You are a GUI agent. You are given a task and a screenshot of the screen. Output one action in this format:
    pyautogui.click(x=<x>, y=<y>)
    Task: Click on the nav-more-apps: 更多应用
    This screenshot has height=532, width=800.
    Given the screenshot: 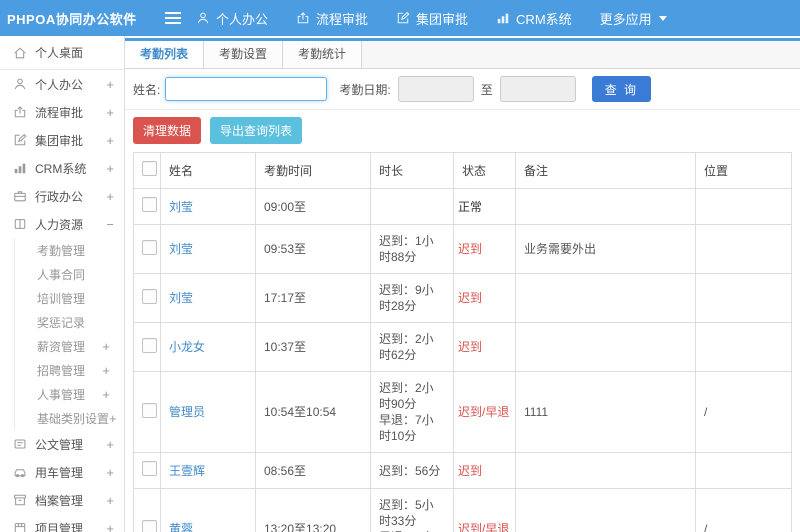 What is the action you would take?
    pyautogui.click(x=633, y=18)
    